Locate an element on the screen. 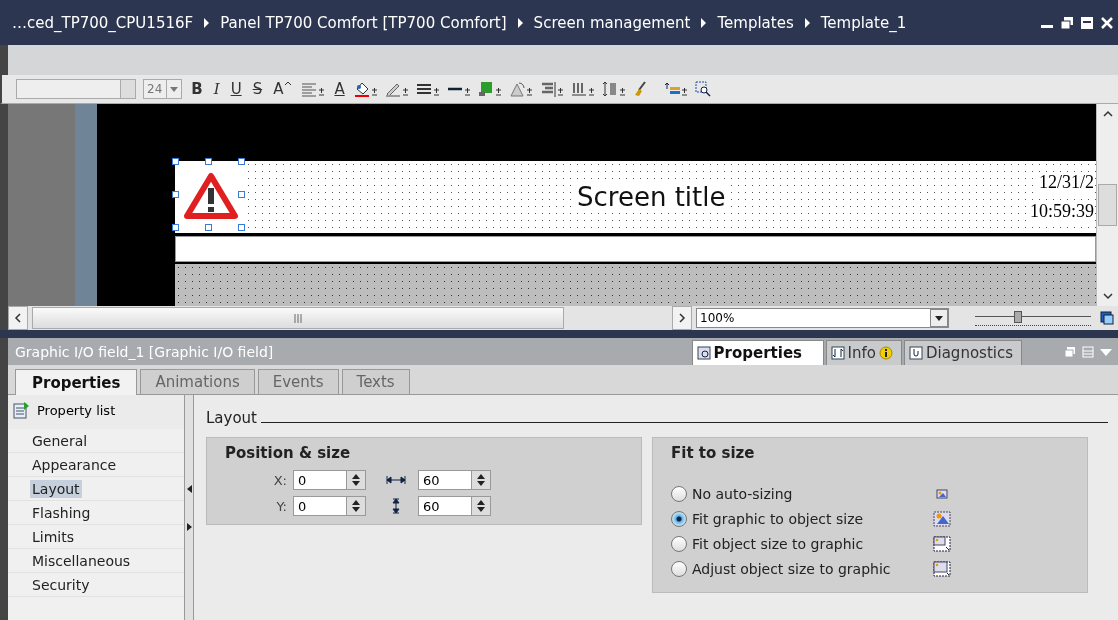 The image size is (1118, 620). font-size-up-button: A is located at coordinates (283, 89).